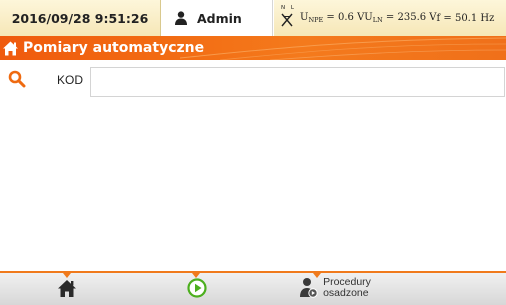 This screenshot has width=506, height=305. Describe the element at coordinates (70, 80) in the screenshot. I see `kod-label: KOD` at that location.